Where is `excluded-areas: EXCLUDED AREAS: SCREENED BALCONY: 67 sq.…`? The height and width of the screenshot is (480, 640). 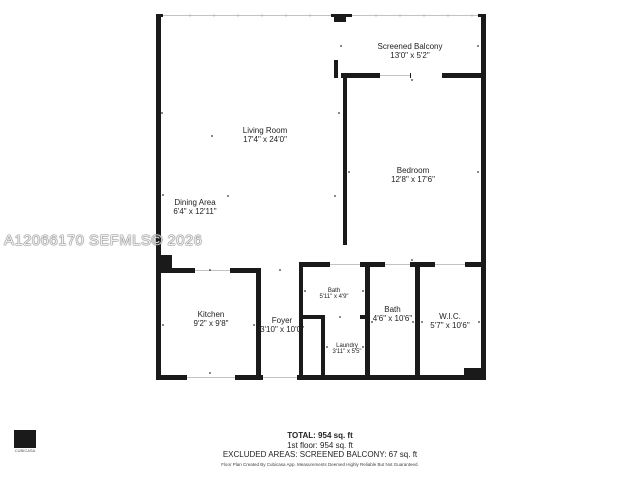 excluded-areas: EXCLUDED AREAS: SCREENED BALCONY: 67 sq.… is located at coordinates (320, 454).